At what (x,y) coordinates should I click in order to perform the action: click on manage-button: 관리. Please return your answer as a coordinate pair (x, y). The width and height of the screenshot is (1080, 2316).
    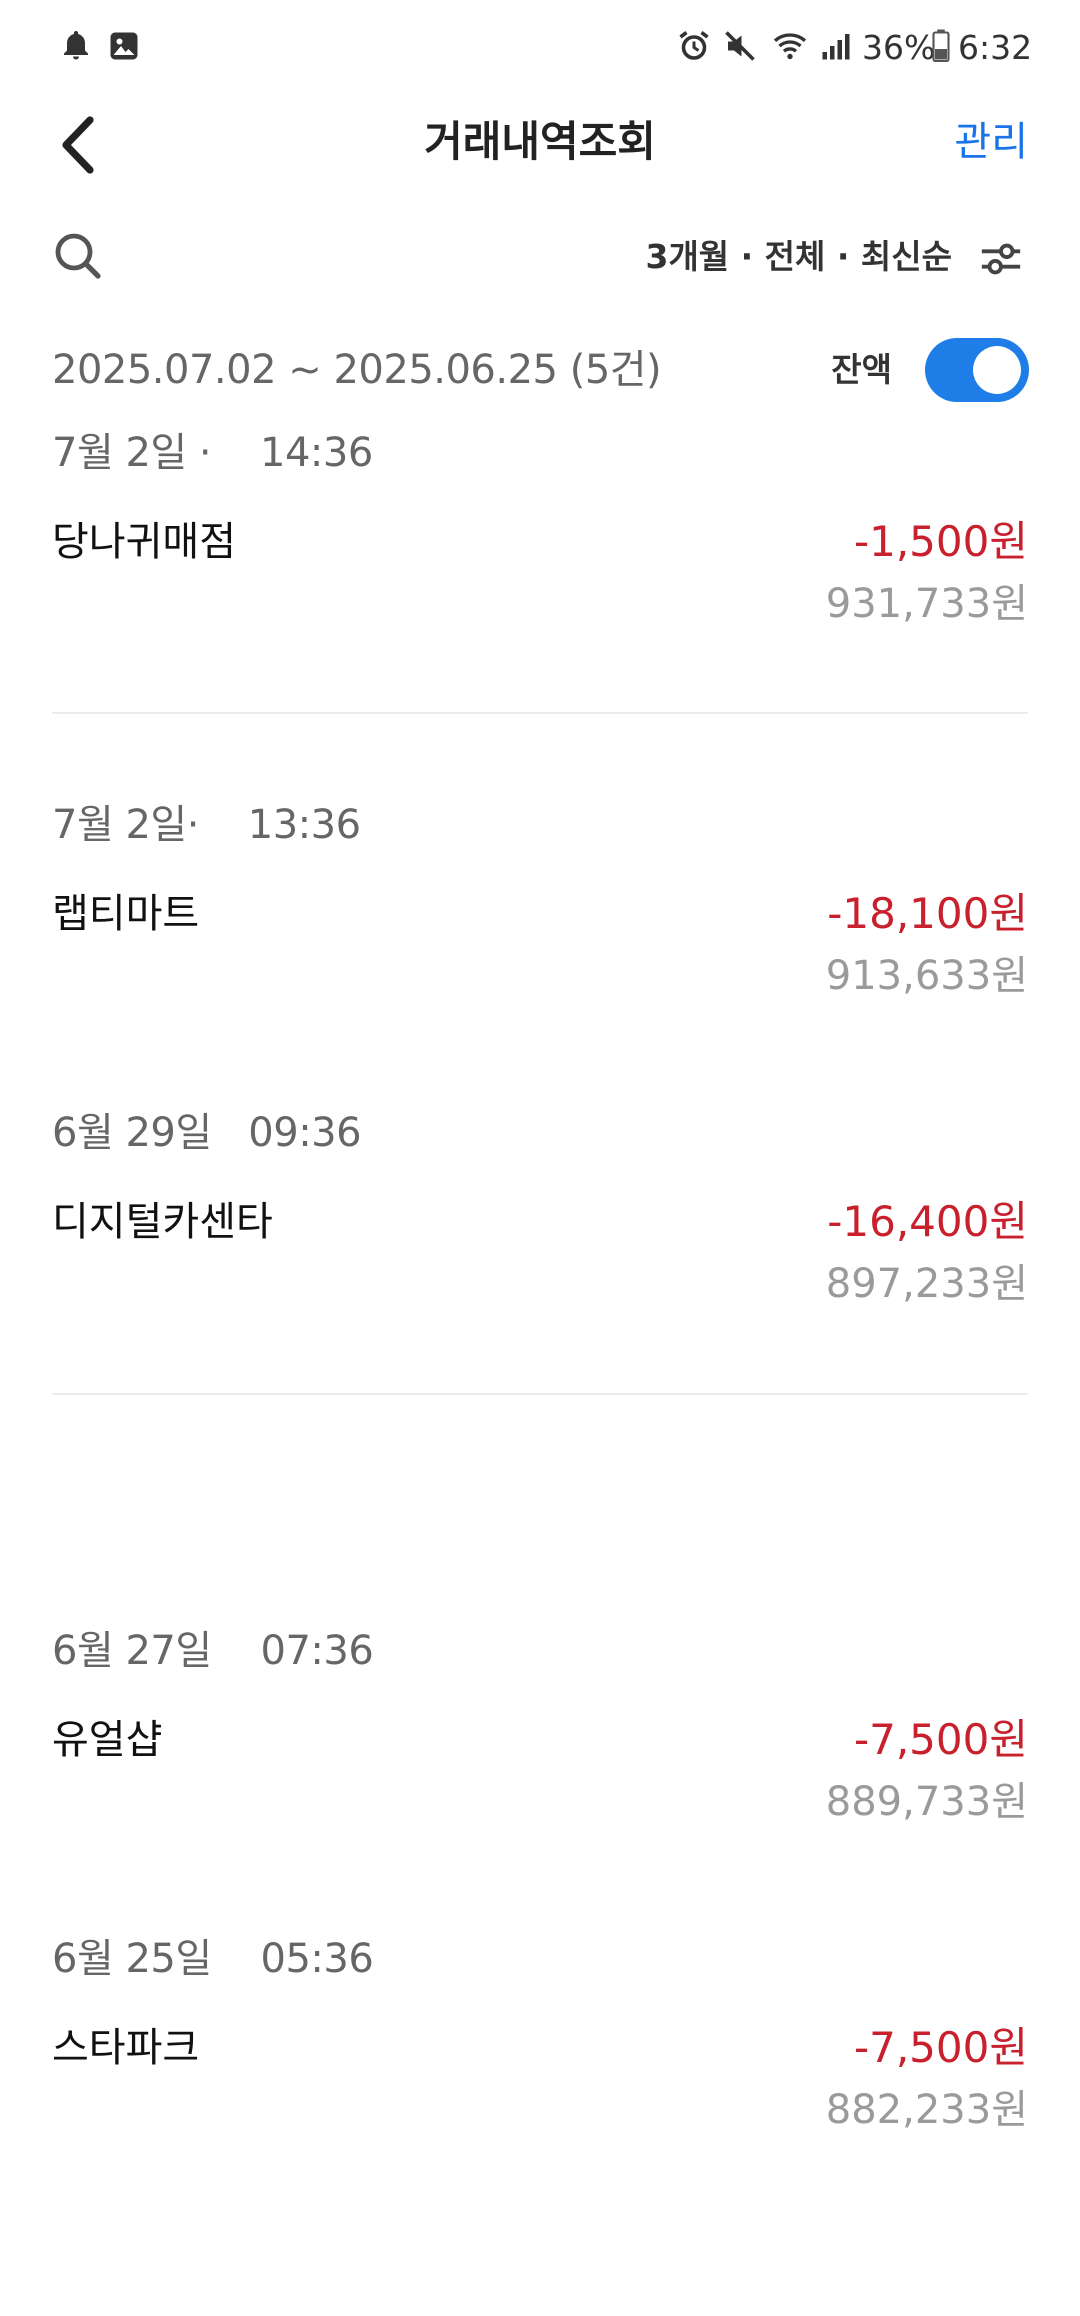
    Looking at the image, I should click on (991, 142).